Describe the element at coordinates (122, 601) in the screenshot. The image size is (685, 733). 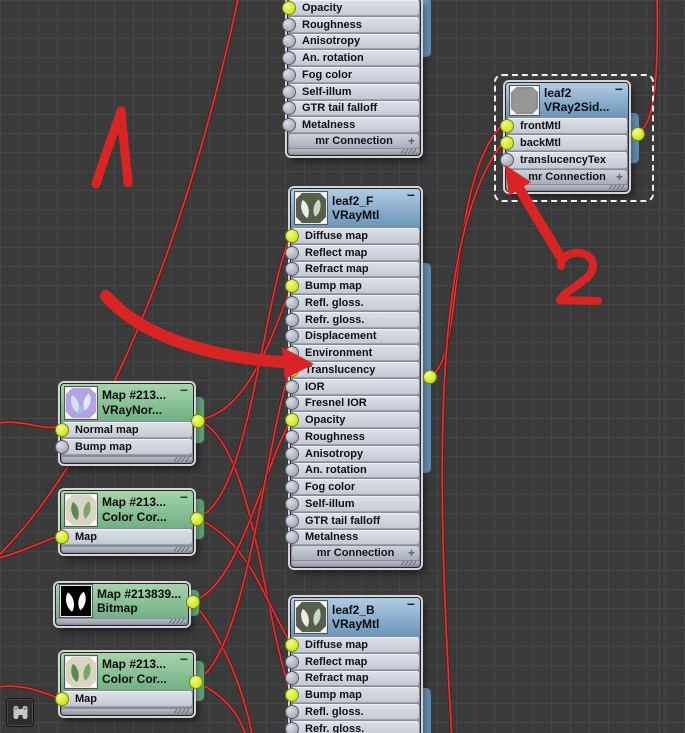
I see `node-header: Map #213839... Bitmap` at that location.